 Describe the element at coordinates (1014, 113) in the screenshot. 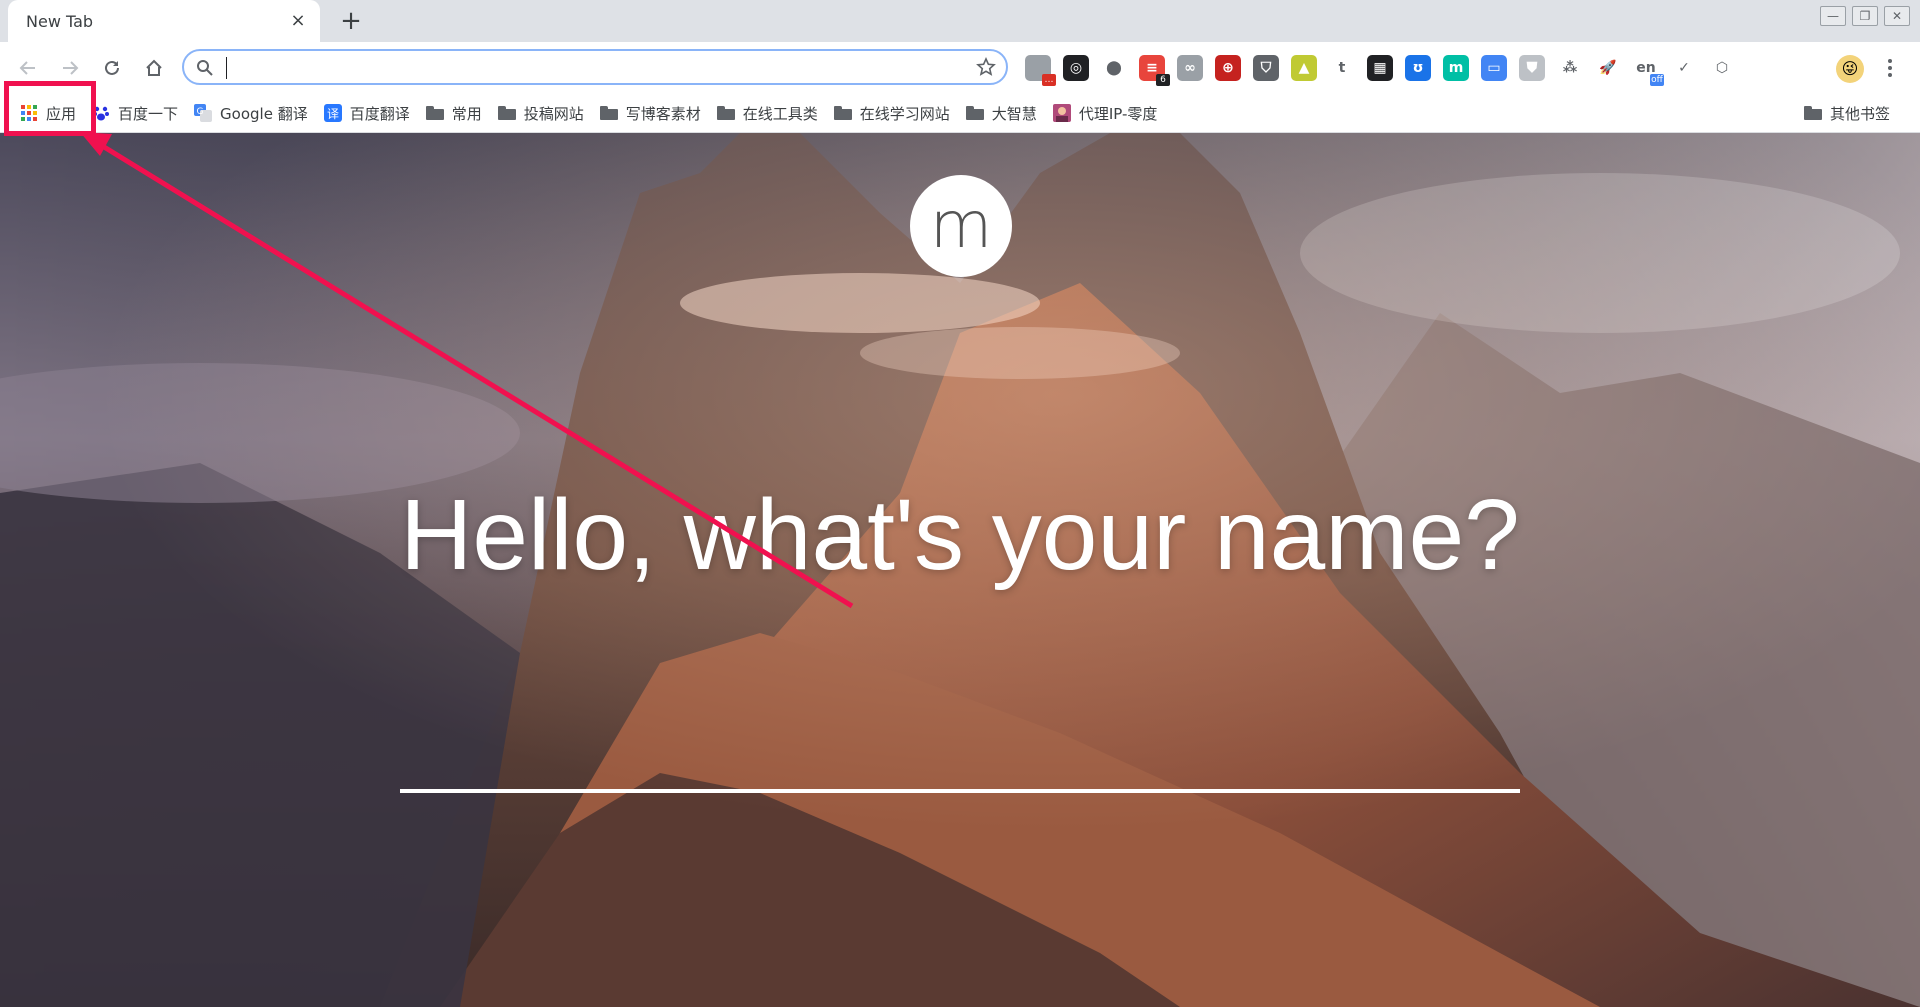

I see `bookmark-label: 大智慧` at that location.